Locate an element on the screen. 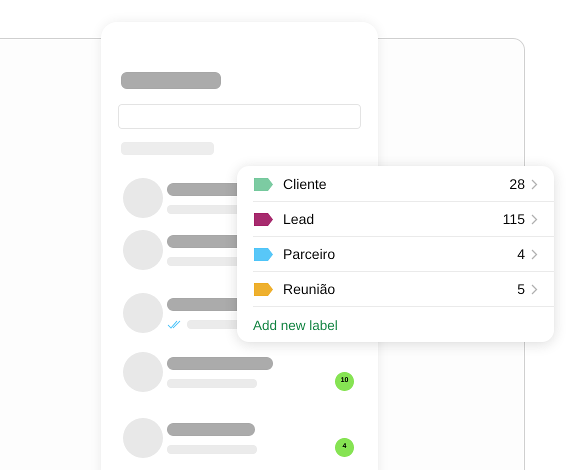 The width and height of the screenshot is (570, 470). label-item: Parceiro 4 is located at coordinates (403, 254).